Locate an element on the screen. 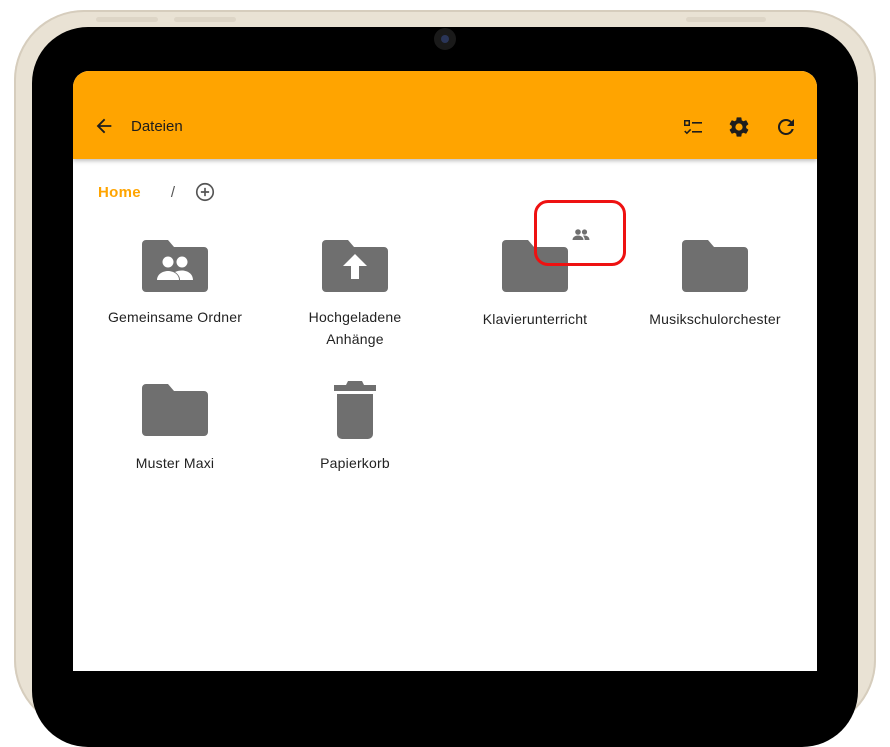 This screenshot has height=747, width=890. item-label: Klavierunterricht is located at coordinates (535, 319).